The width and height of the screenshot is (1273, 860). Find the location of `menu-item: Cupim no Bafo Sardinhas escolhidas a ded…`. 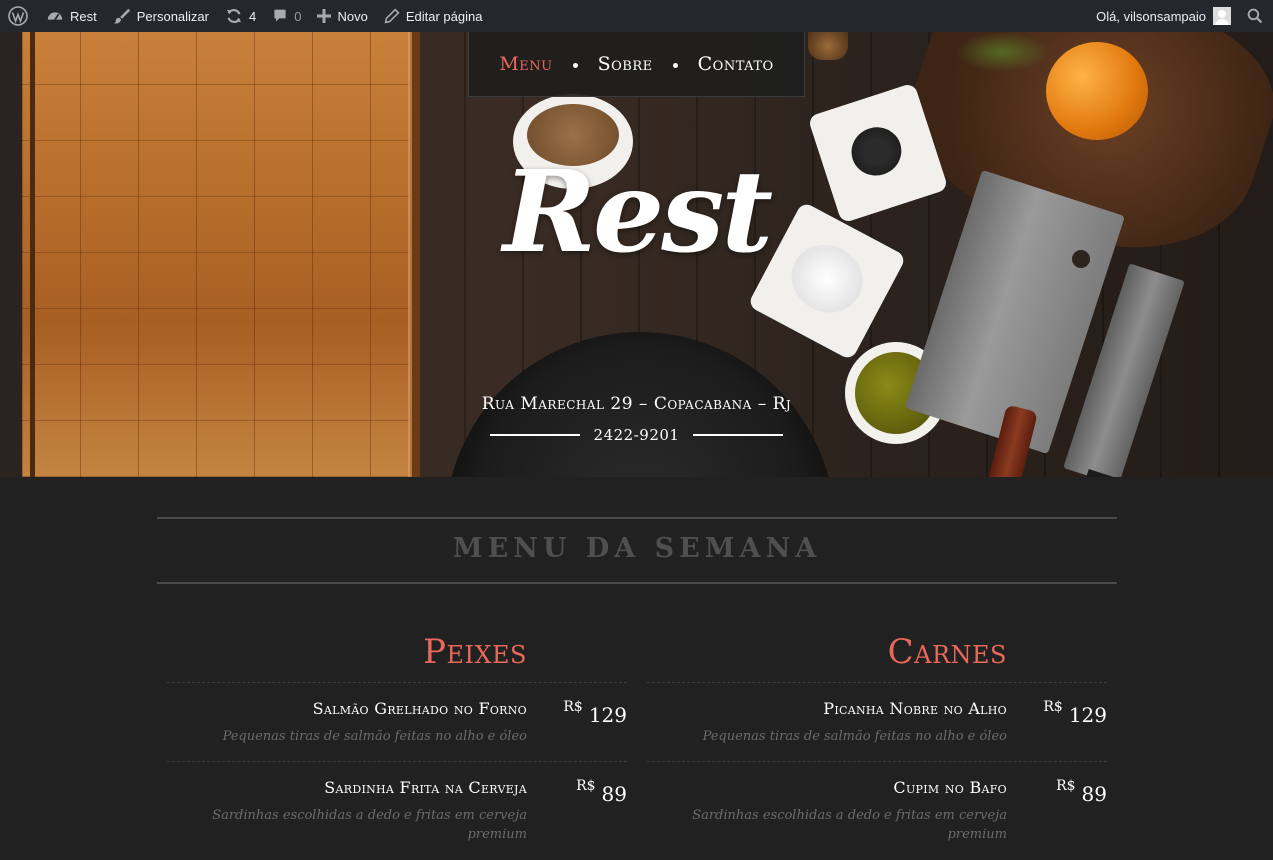

menu-item: Cupim no Bafo Sardinhas escolhidas a ded… is located at coordinates (877, 802).